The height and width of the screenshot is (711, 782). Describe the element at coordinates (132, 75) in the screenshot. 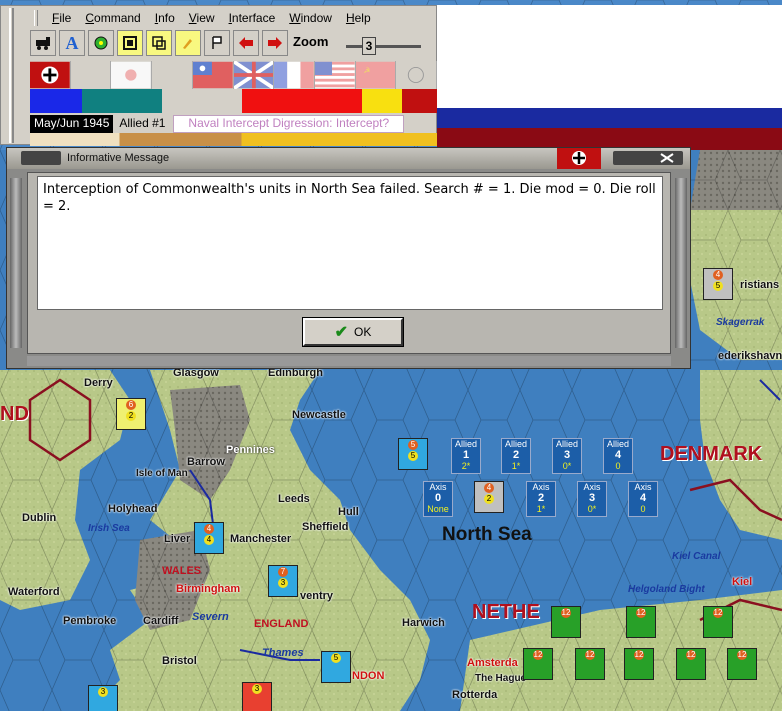

I see `flag-japan` at that location.